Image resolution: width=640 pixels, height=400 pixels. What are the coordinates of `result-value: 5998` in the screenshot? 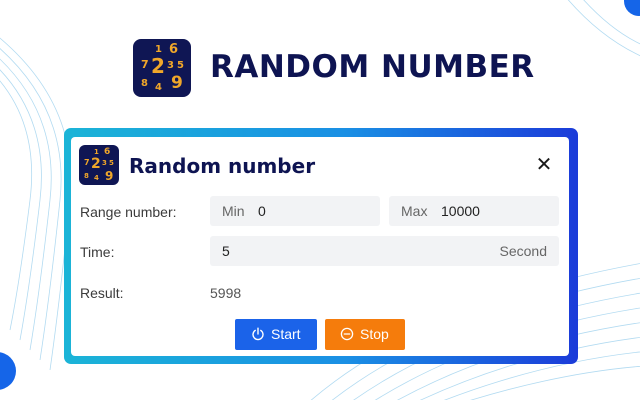 It's located at (226, 293).